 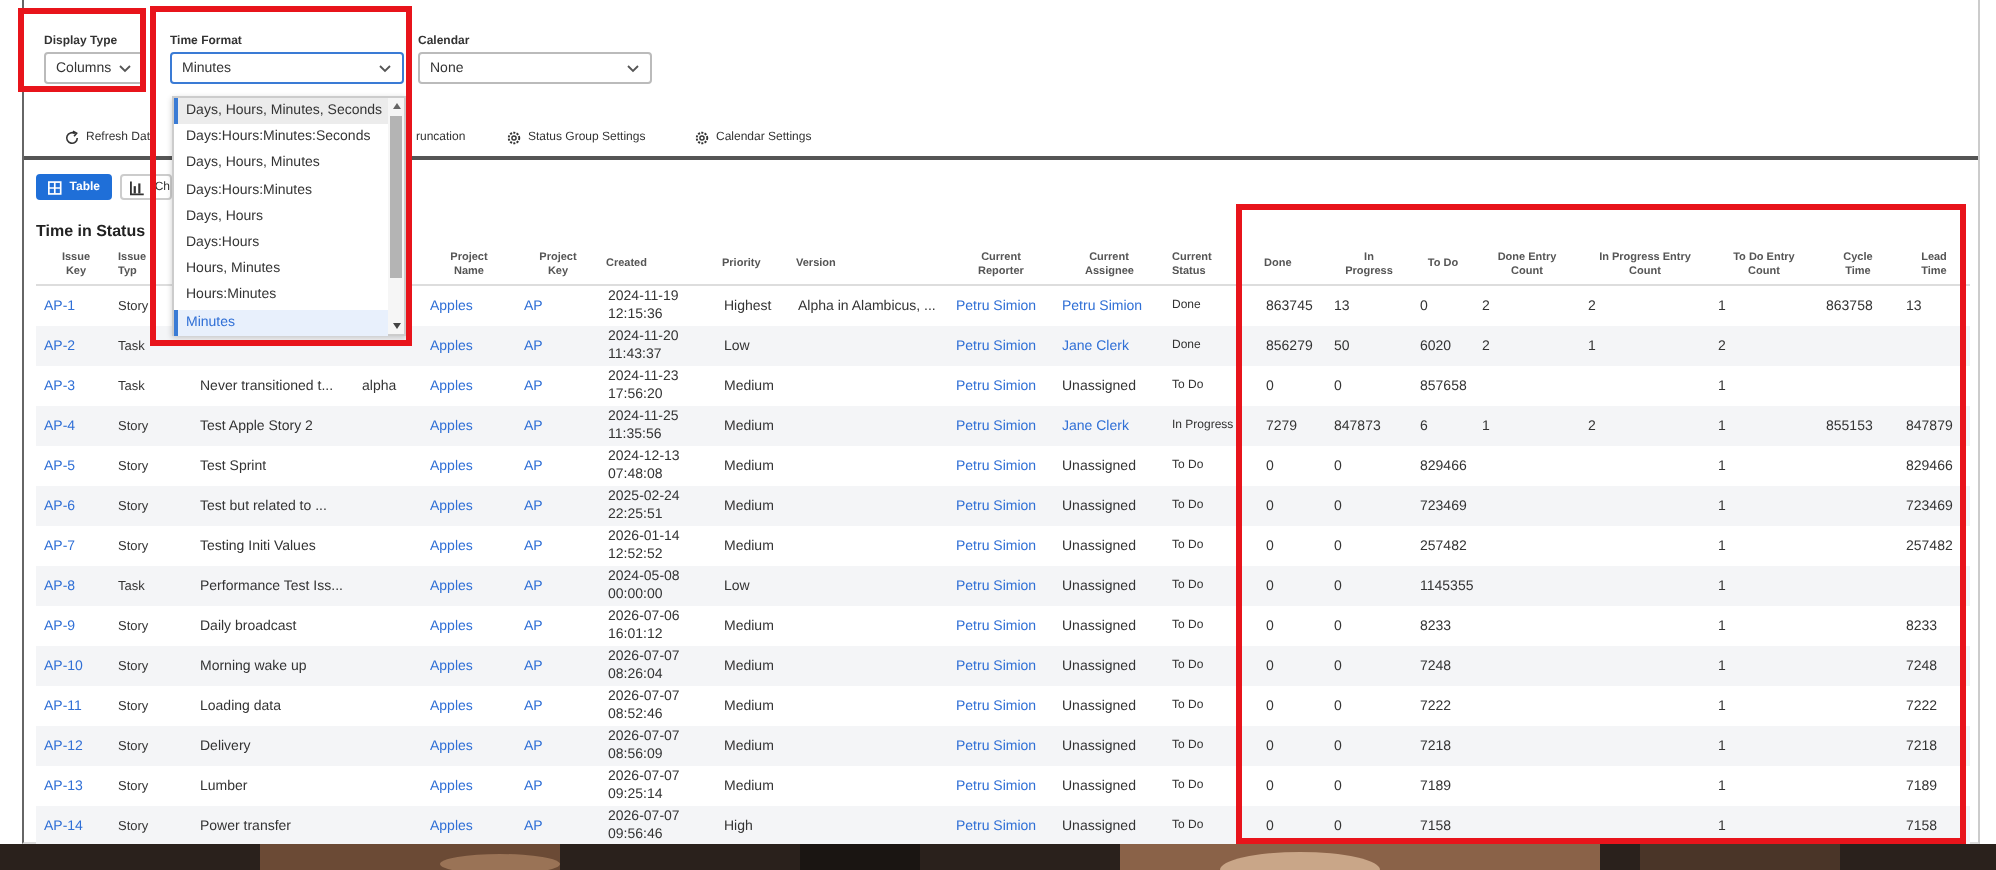 I want to click on scroll-down-icon, so click(x=396, y=326).